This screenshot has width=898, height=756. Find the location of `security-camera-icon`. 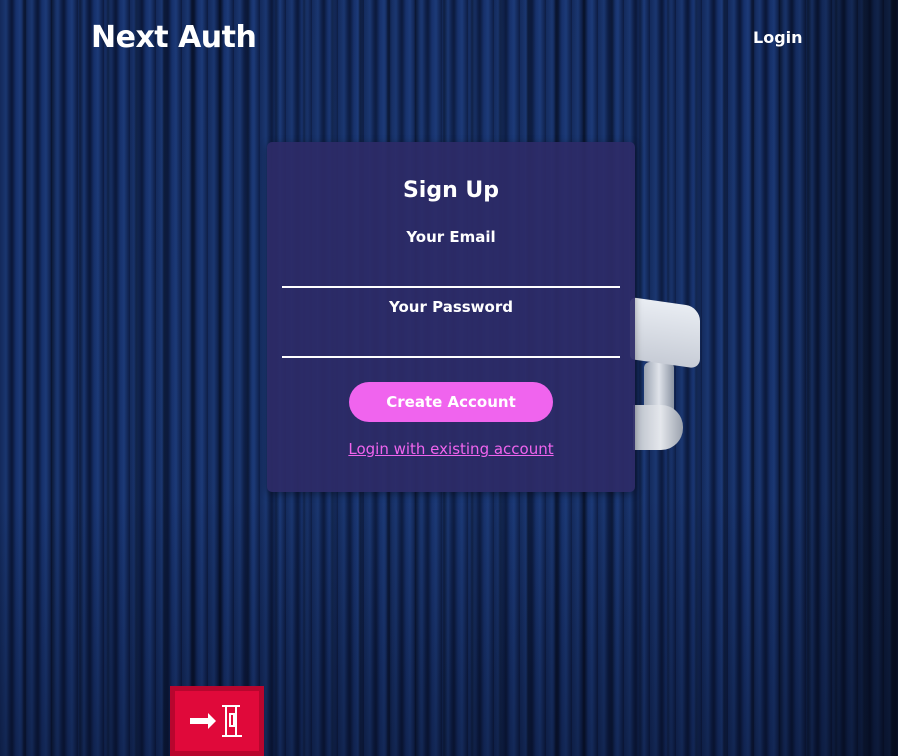

security-camera-icon is located at coordinates (665, 333).